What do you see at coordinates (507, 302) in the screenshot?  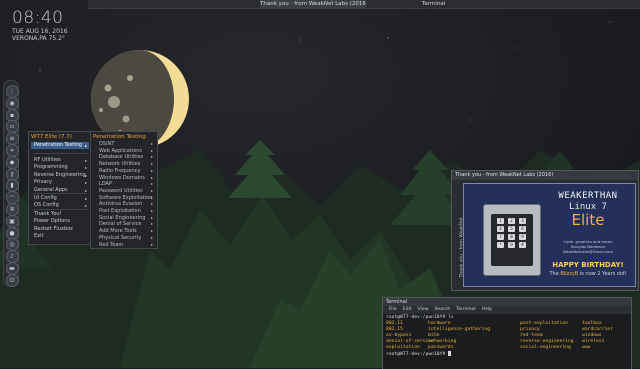 I see `terminal-title: Terminal` at bounding box center [507, 302].